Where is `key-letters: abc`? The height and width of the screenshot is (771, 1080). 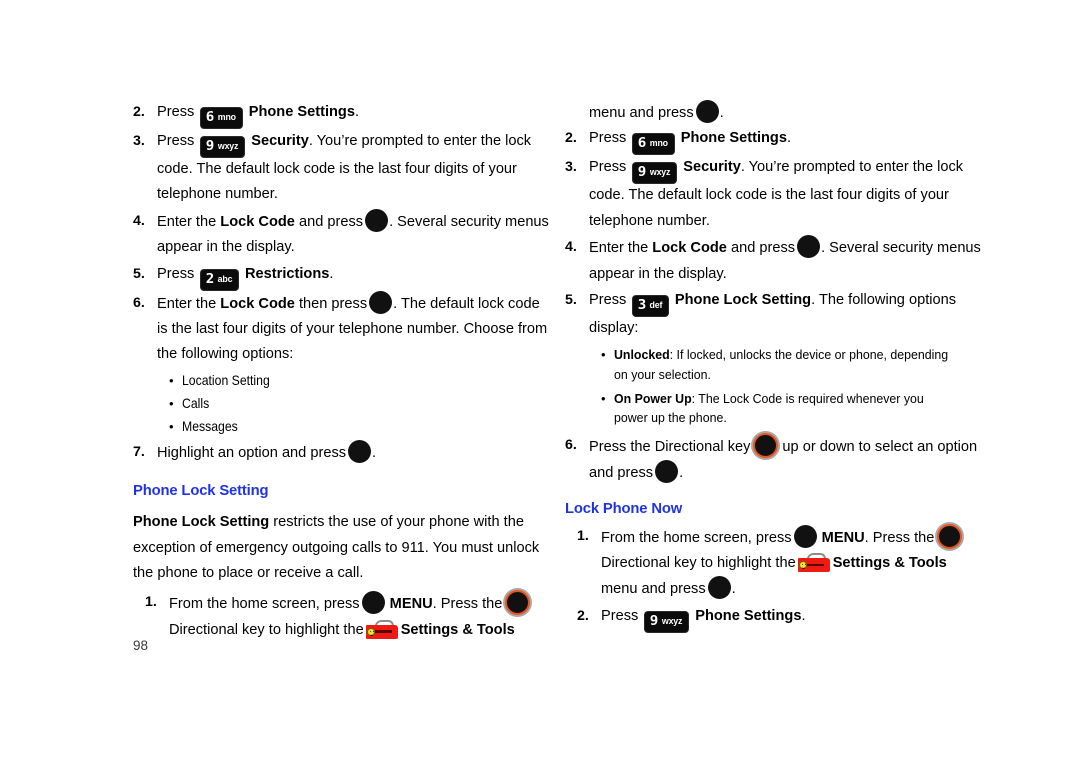 key-letters: abc is located at coordinates (225, 279).